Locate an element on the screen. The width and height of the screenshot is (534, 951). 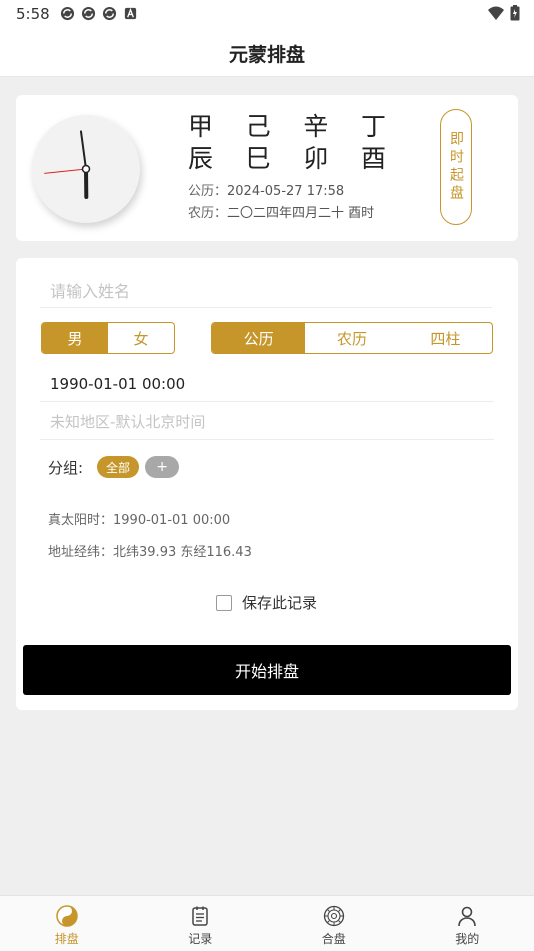
coordinates-value: 北纬39.93 东经116.43 is located at coordinates (182, 552).